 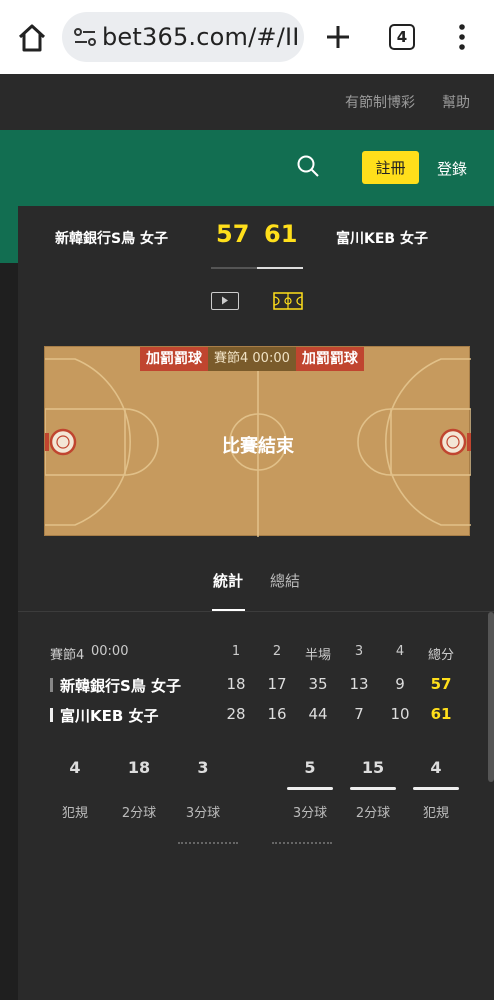 What do you see at coordinates (233, 234) in the screenshot?
I see `home-score: 57` at bounding box center [233, 234].